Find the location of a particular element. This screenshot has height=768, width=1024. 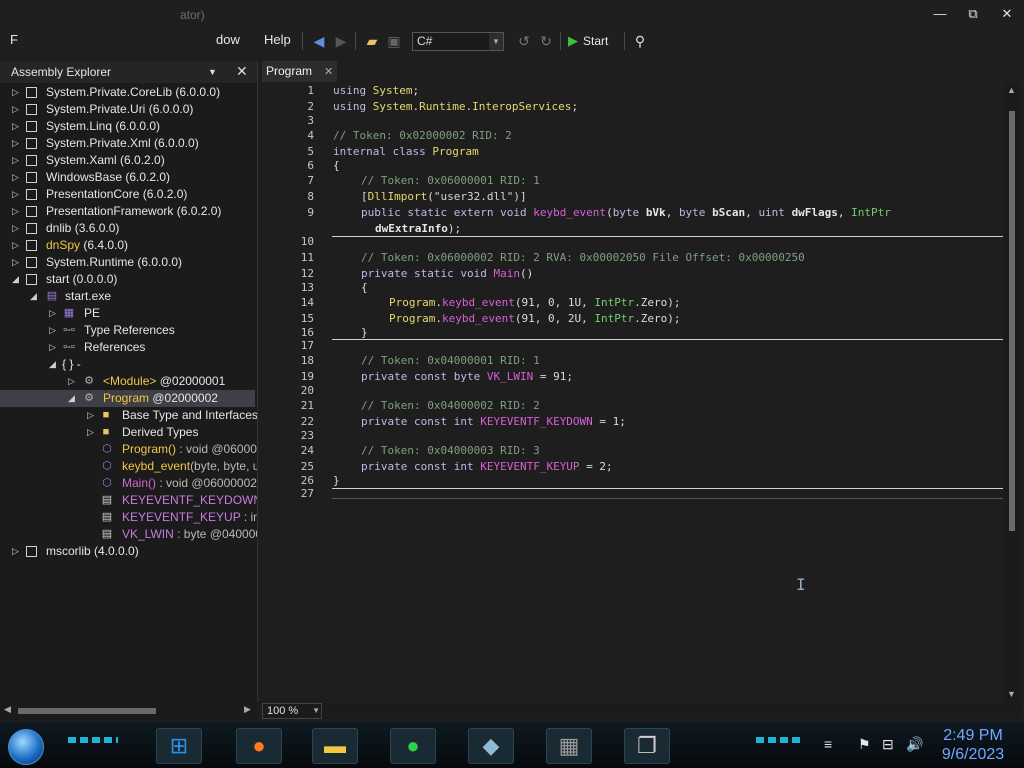

tree-item-assembly: ▷ System.Linq (6.0.0.0) is located at coordinates (125, 126).